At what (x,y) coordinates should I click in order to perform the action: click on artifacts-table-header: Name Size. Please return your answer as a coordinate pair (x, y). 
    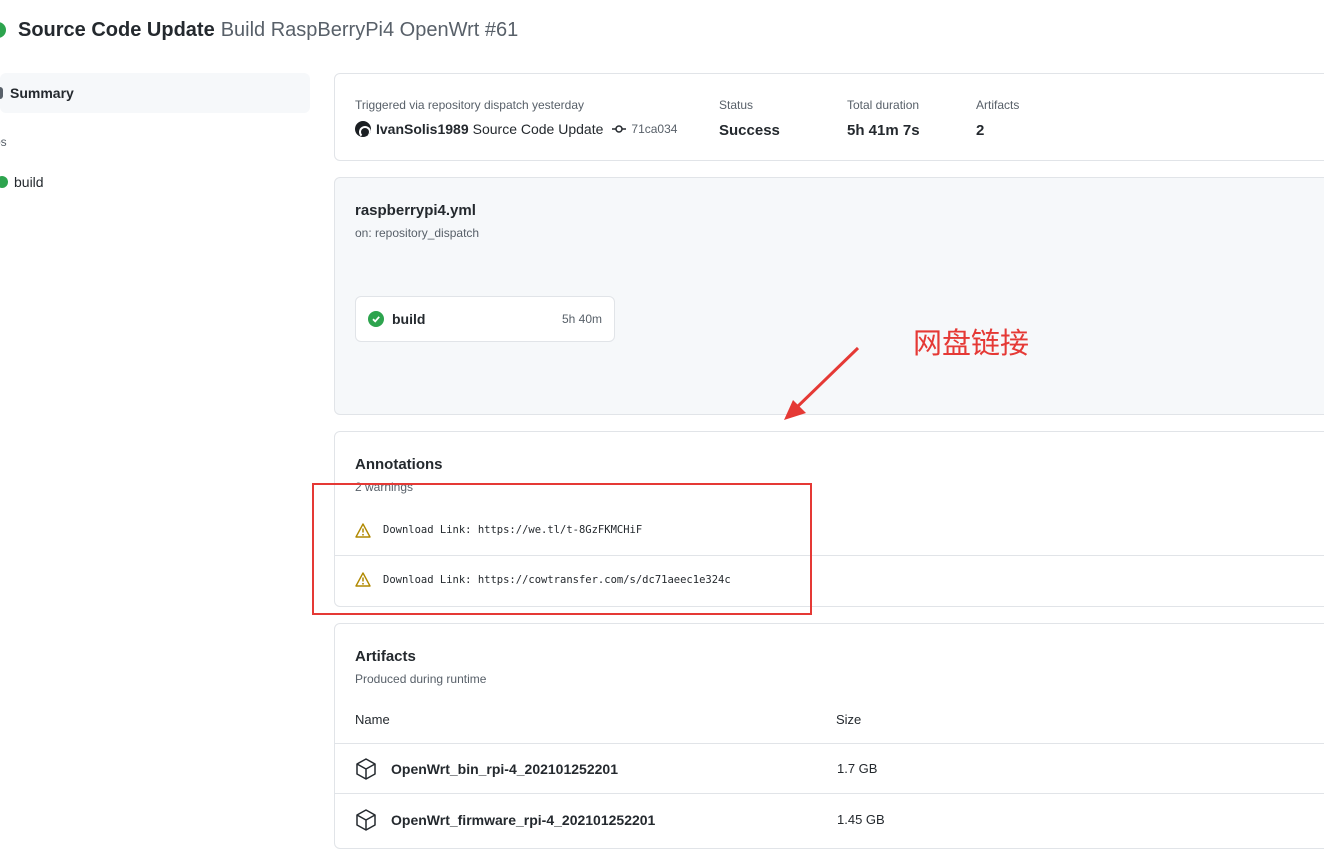
    Looking at the image, I should click on (829, 724).